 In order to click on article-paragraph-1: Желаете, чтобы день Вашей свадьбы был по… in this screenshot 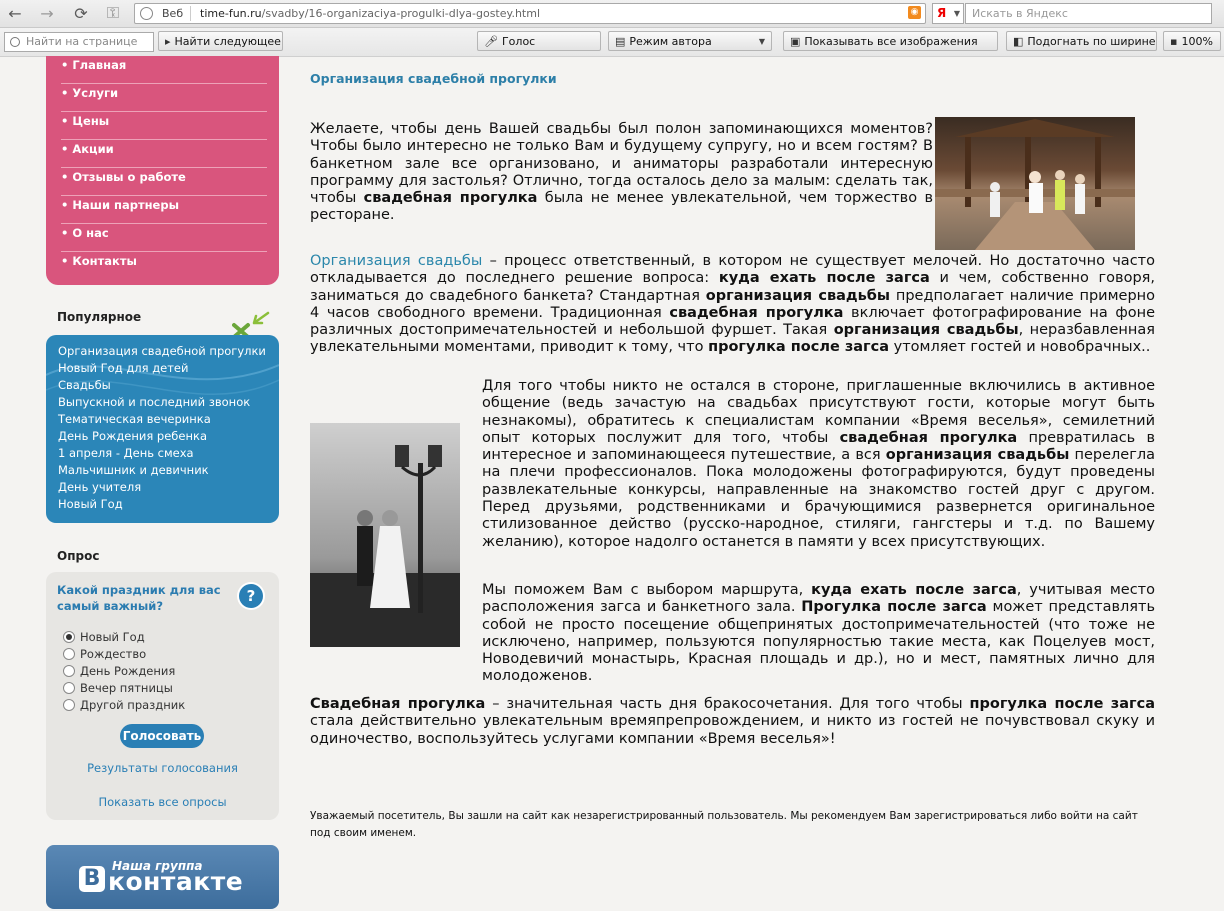, I will do `click(621, 172)`.